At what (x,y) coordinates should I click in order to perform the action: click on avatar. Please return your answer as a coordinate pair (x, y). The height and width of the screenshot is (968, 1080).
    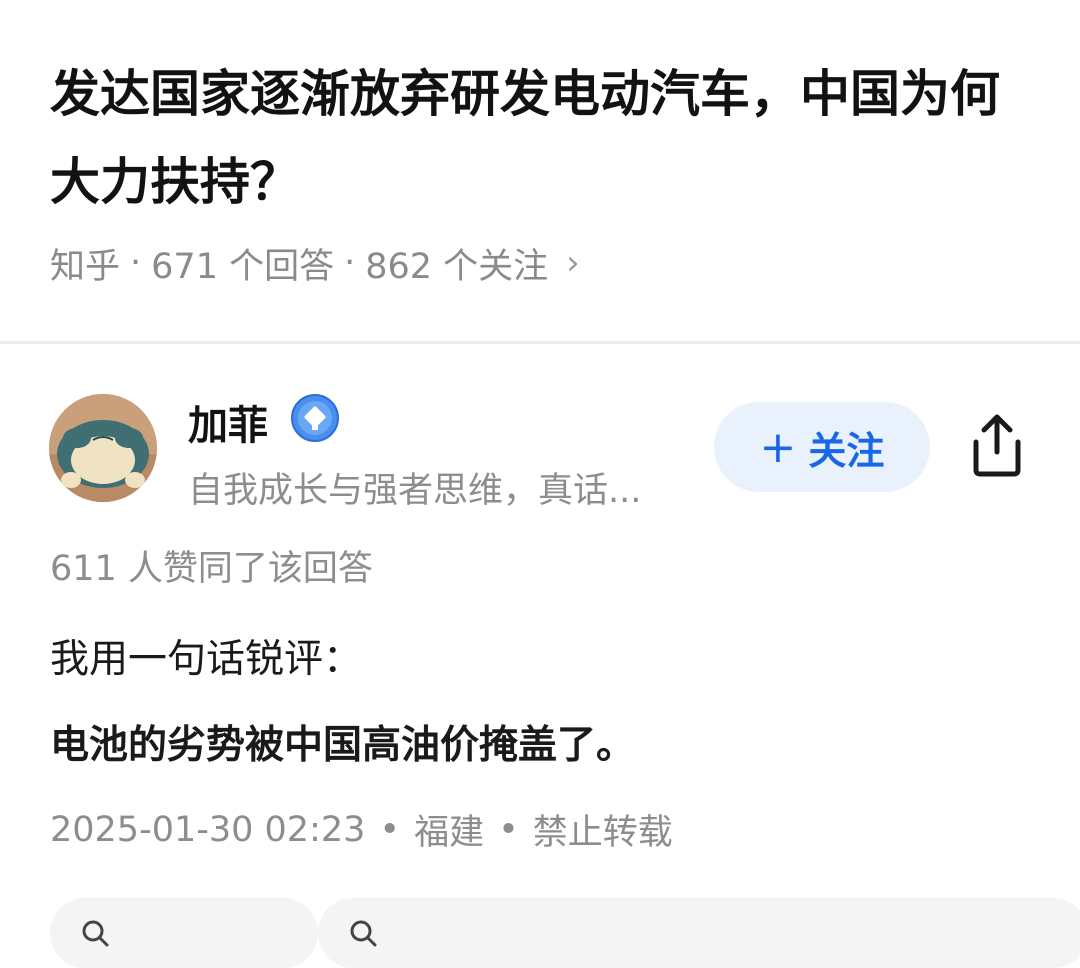
    Looking at the image, I should click on (103, 448).